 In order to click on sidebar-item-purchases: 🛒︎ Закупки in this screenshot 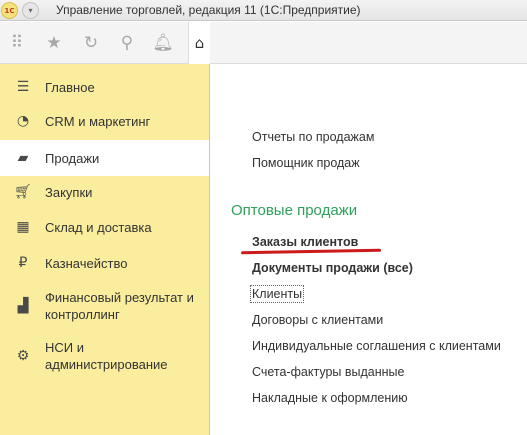, I will do `click(104, 192)`.